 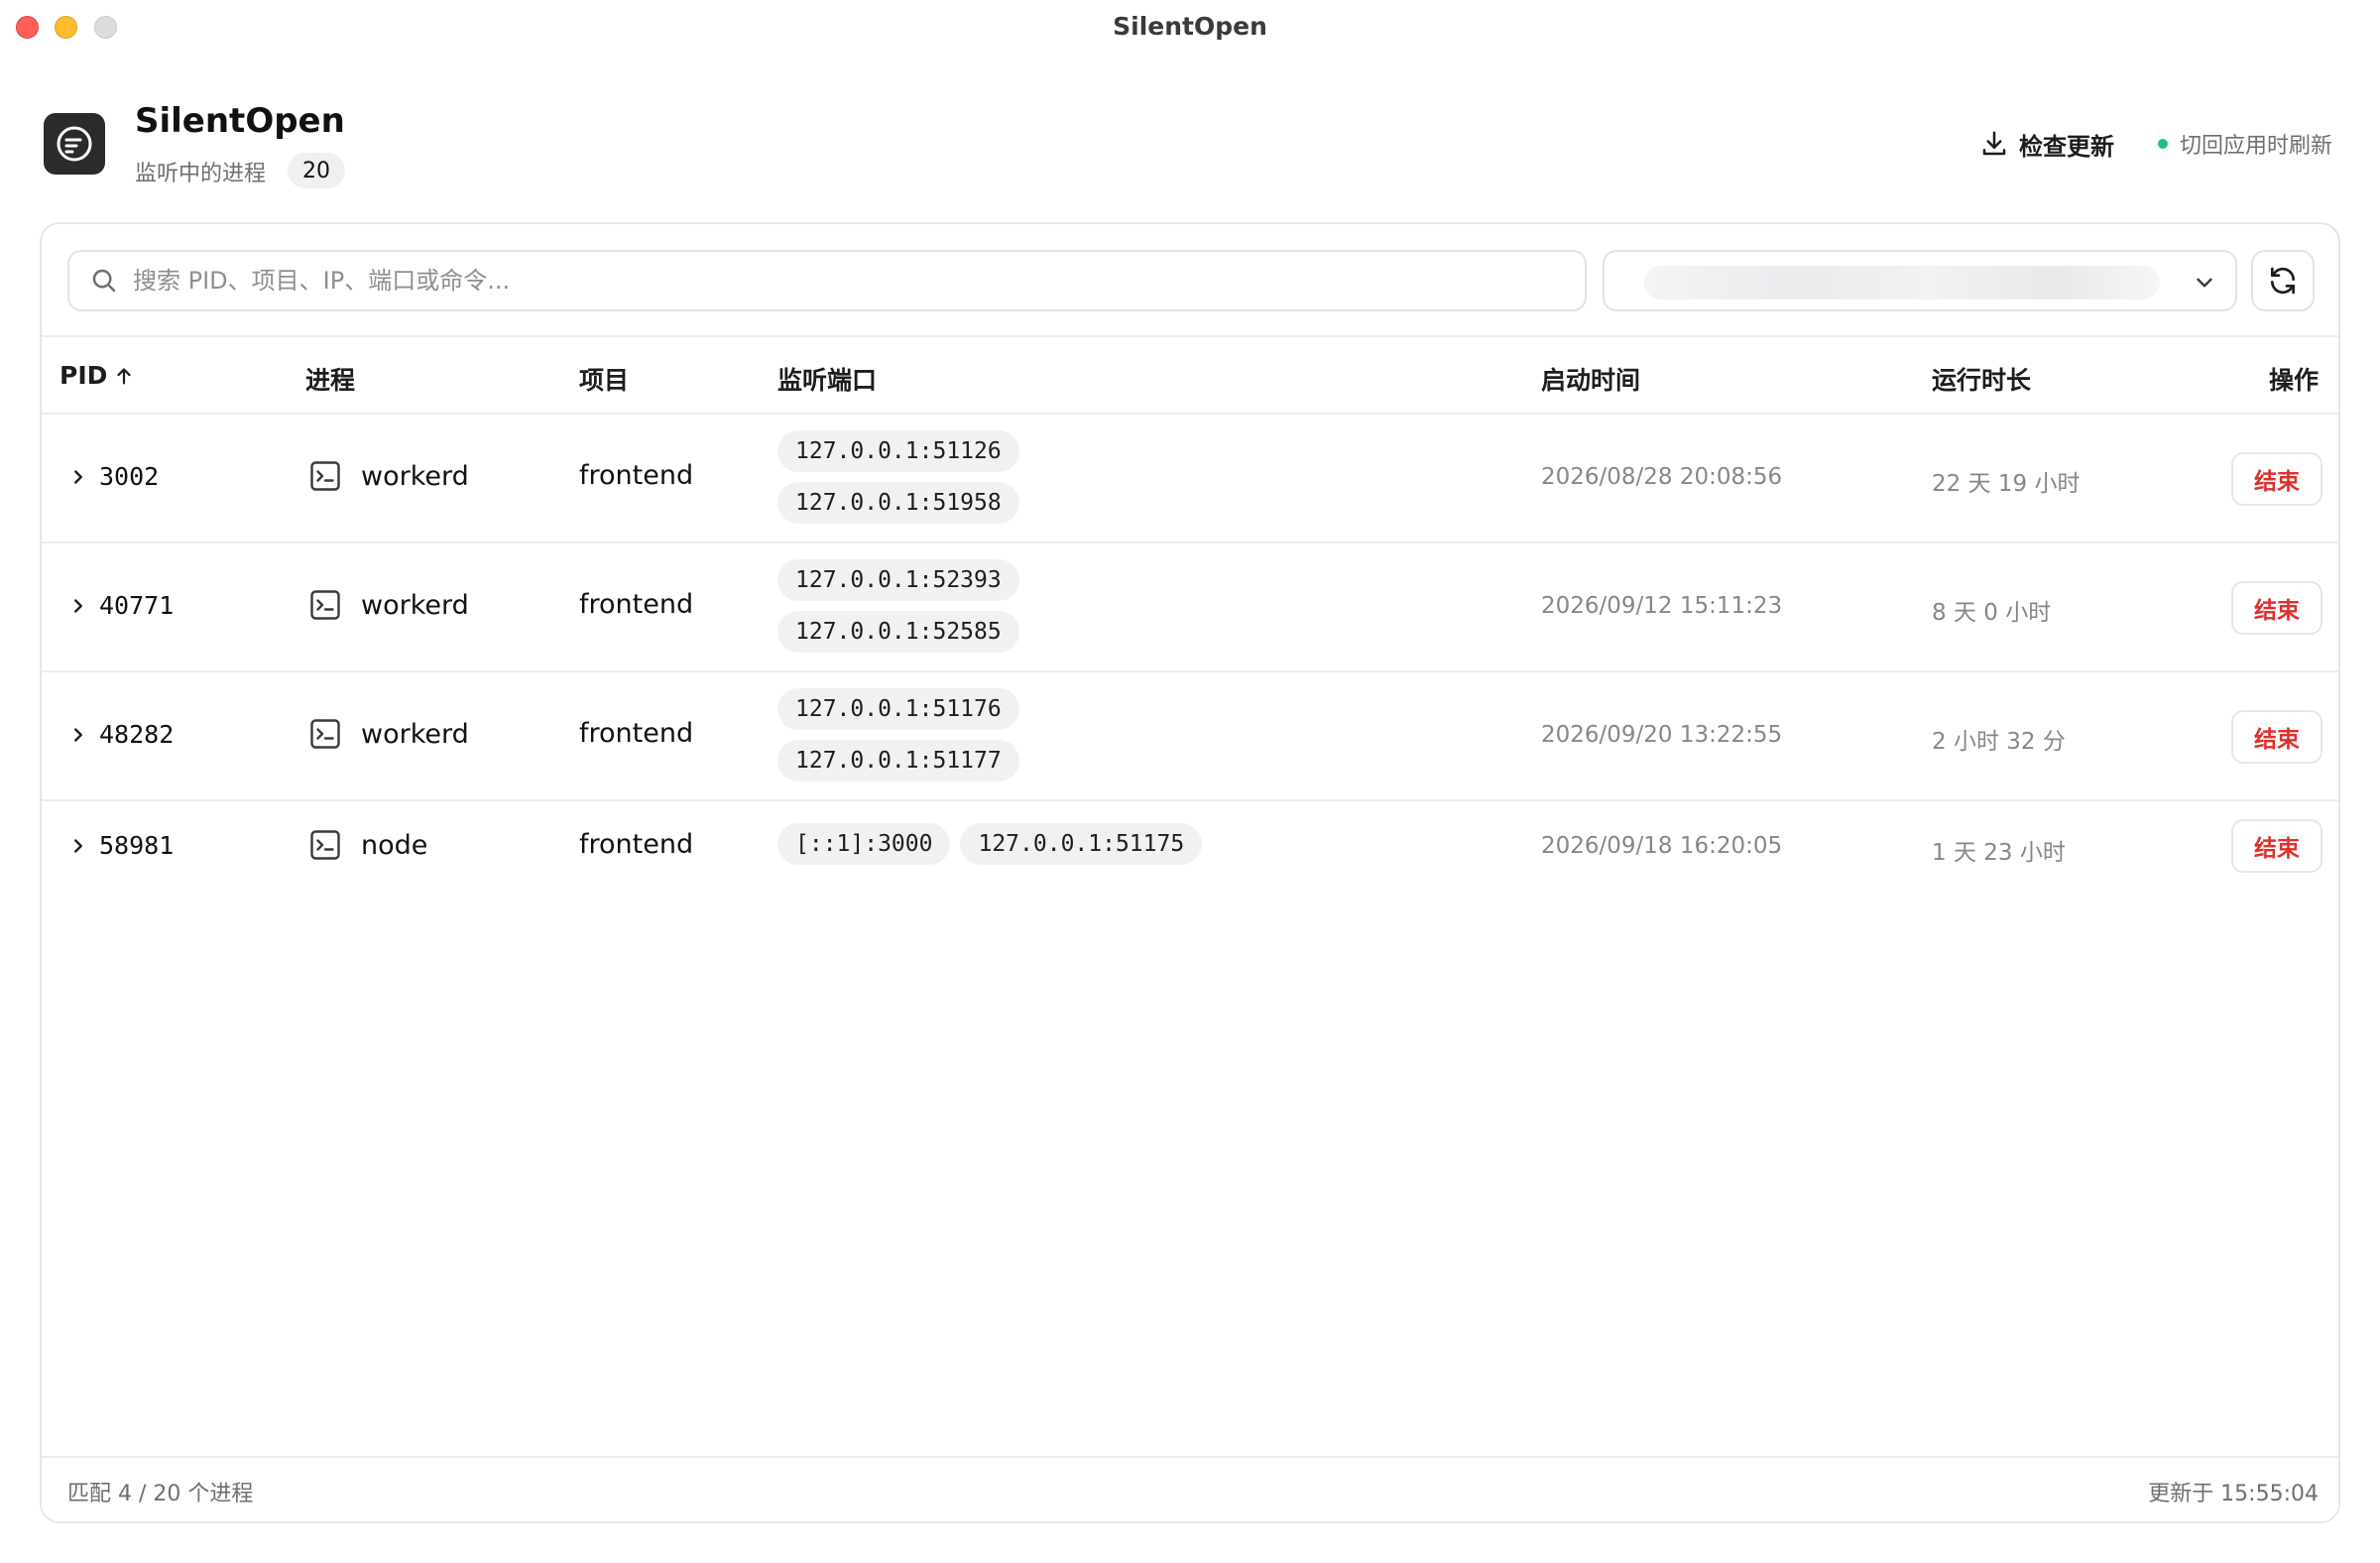 I want to click on duration-cell: 1 天 23 小时, so click(x=1999, y=853).